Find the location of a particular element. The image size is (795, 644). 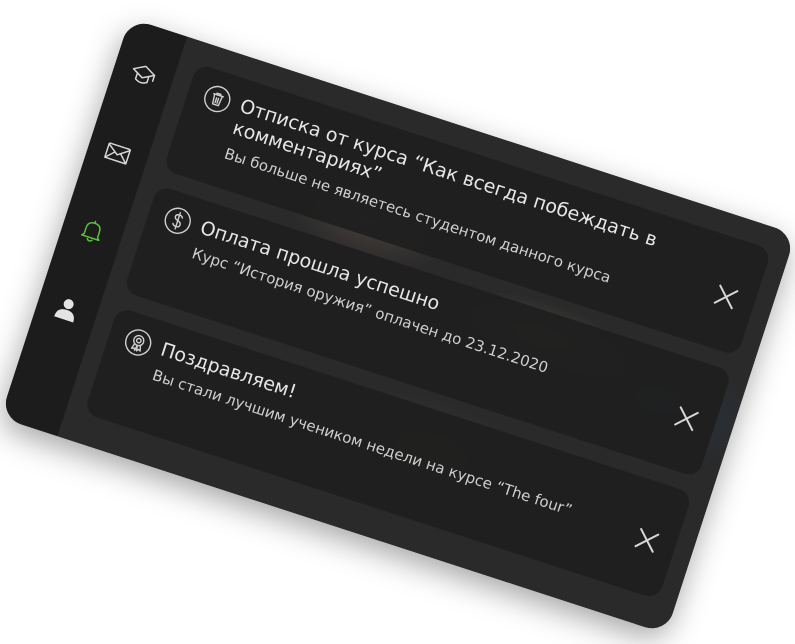

trash-icon is located at coordinates (217, 98).